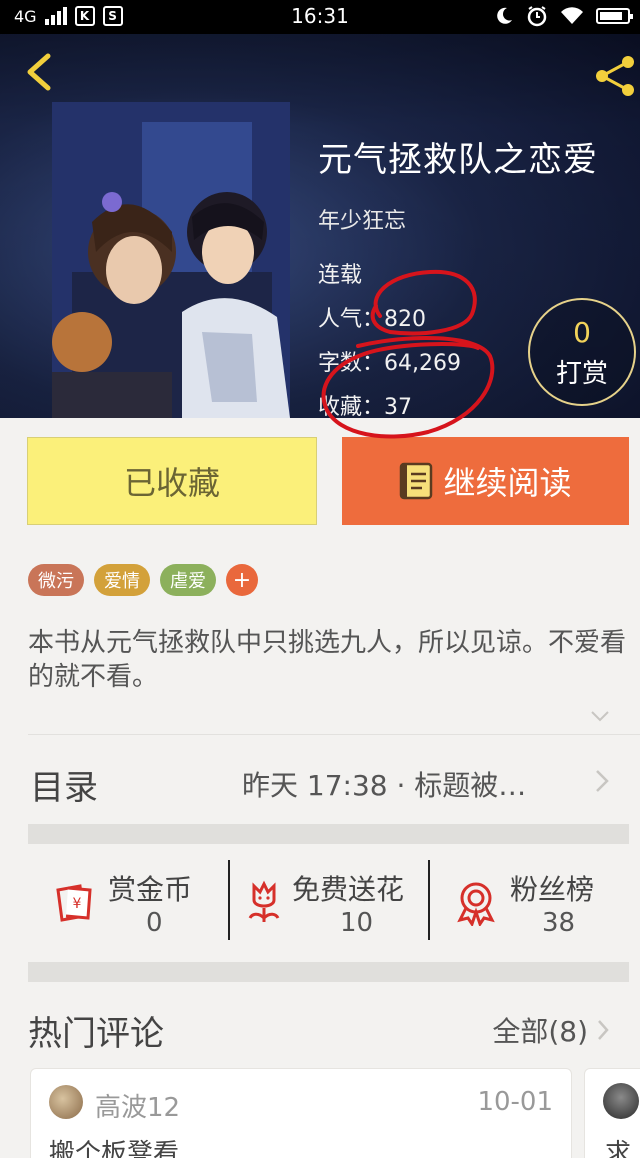  What do you see at coordinates (581, 374) in the screenshot?
I see `reward-label: 打赏` at bounding box center [581, 374].